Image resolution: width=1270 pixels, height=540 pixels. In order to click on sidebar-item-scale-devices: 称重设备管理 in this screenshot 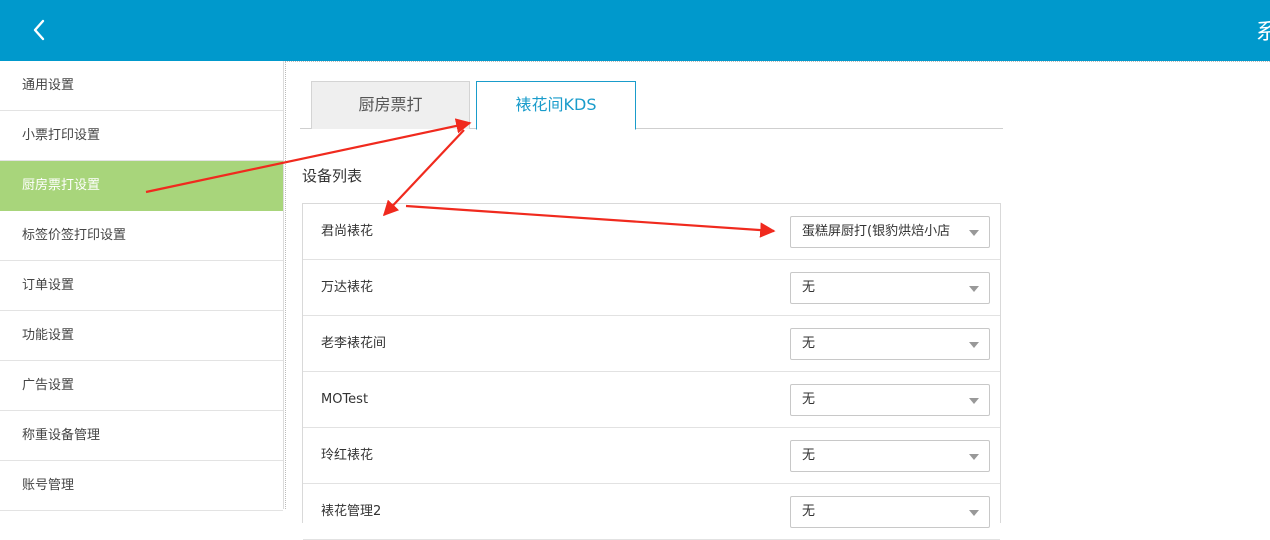, I will do `click(141, 436)`.